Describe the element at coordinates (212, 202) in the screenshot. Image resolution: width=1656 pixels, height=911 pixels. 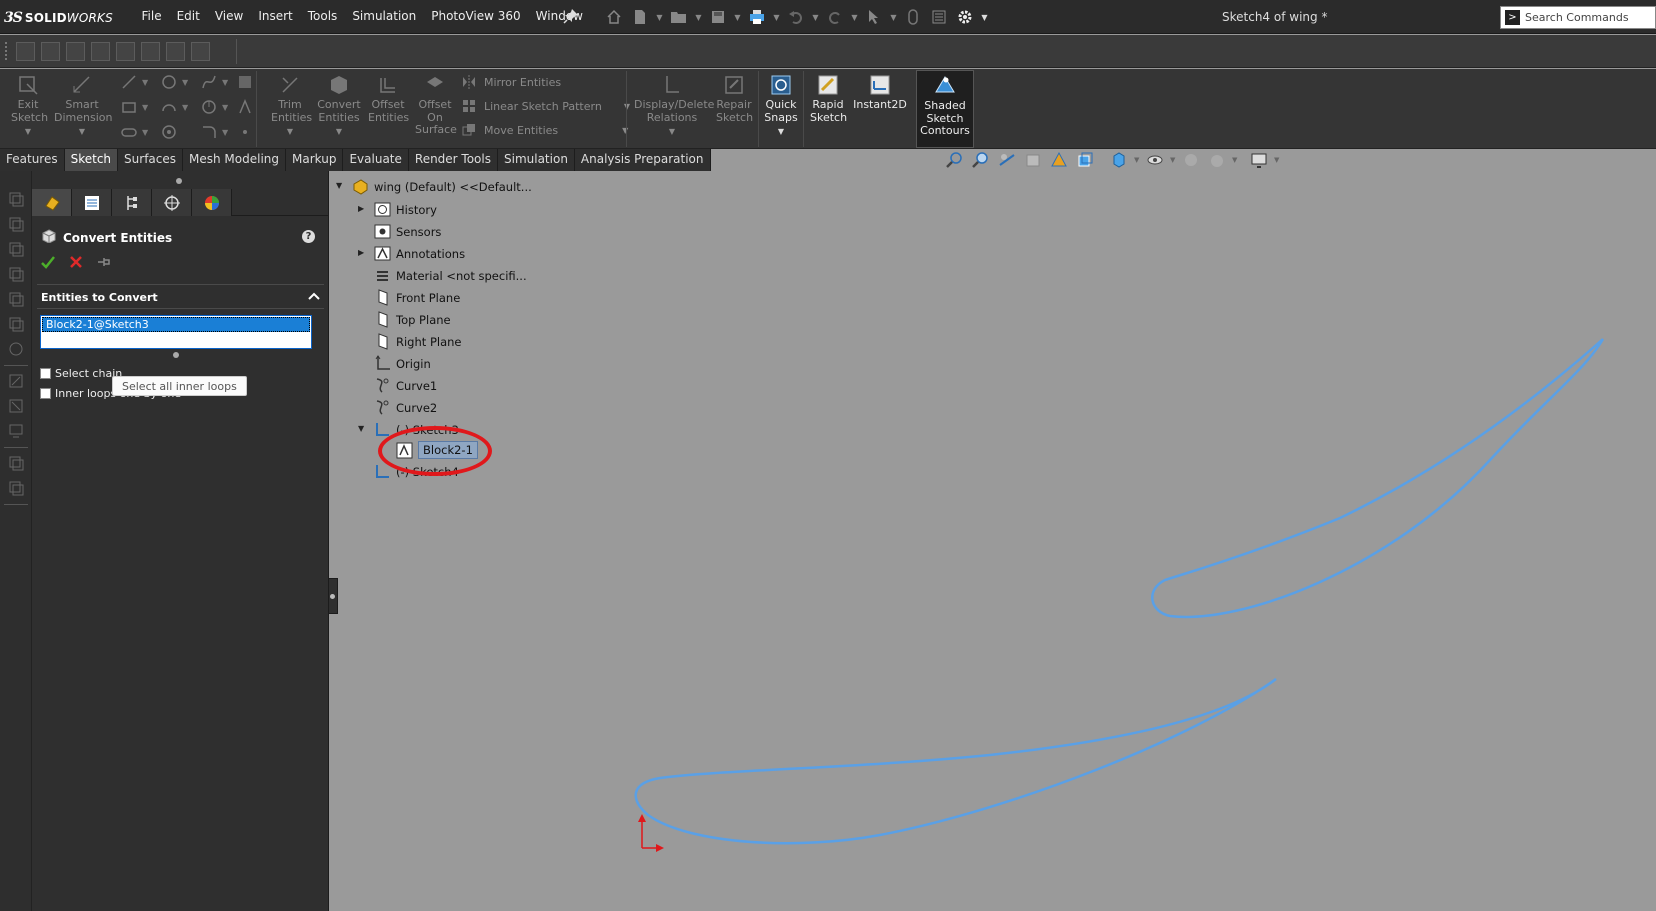
I see `display-manager-tab` at that location.